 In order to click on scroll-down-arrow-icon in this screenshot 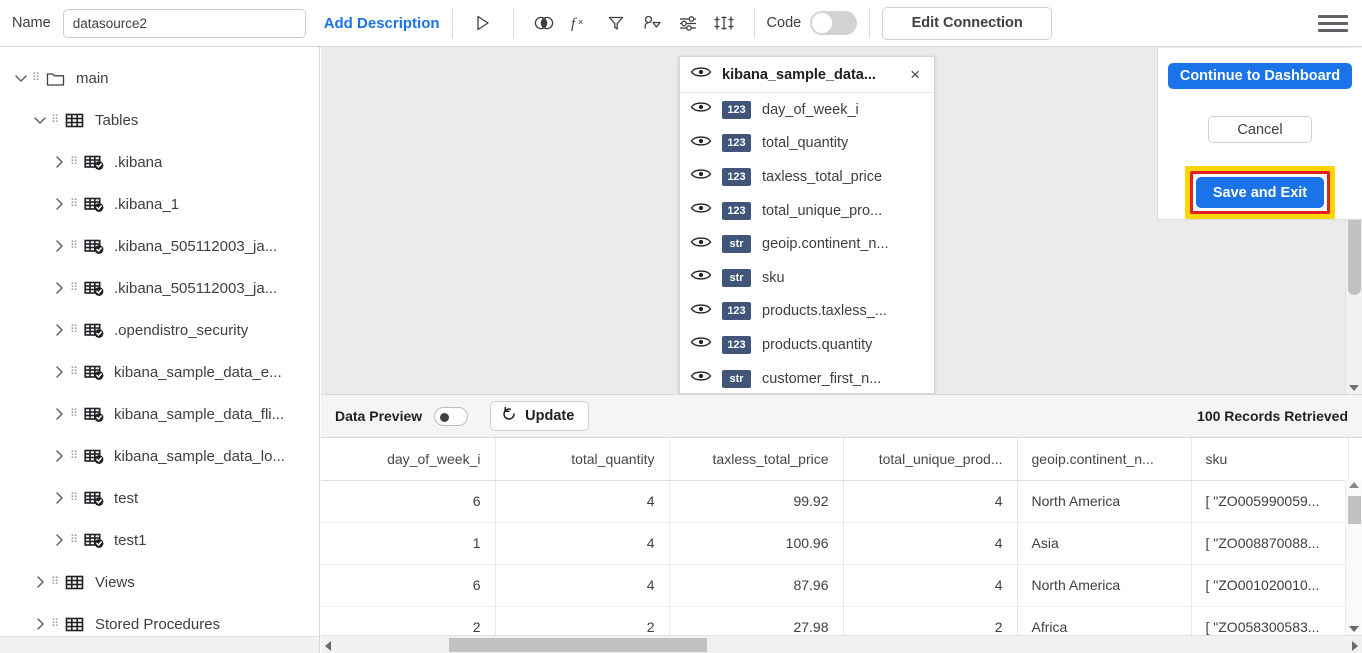, I will do `click(1354, 388)`.